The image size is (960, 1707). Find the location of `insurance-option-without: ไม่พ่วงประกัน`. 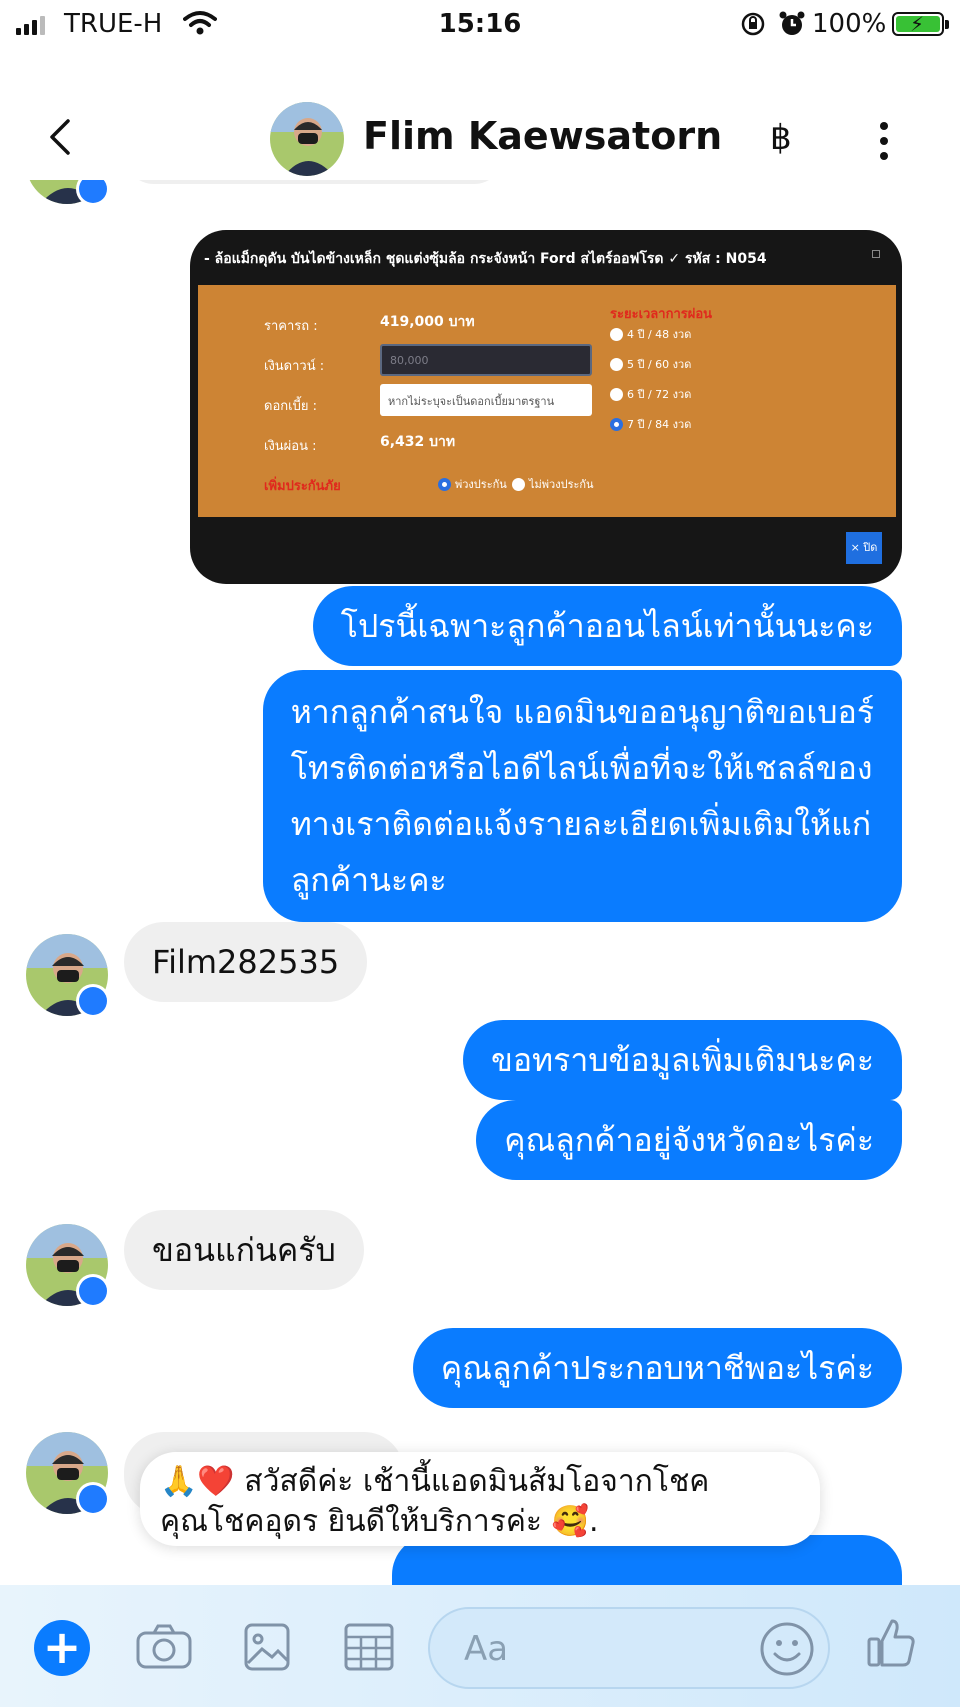

insurance-option-without: ไม่พ่วงประกัน is located at coordinates (553, 484).